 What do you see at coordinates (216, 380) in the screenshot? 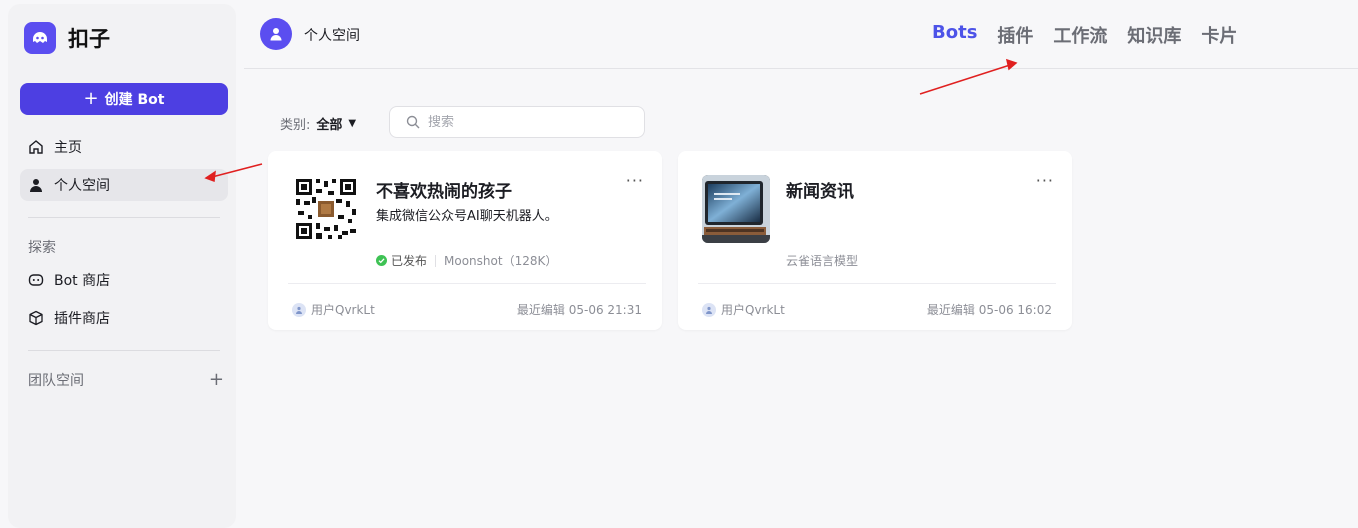
I see `add-team-icon: +` at bounding box center [216, 380].